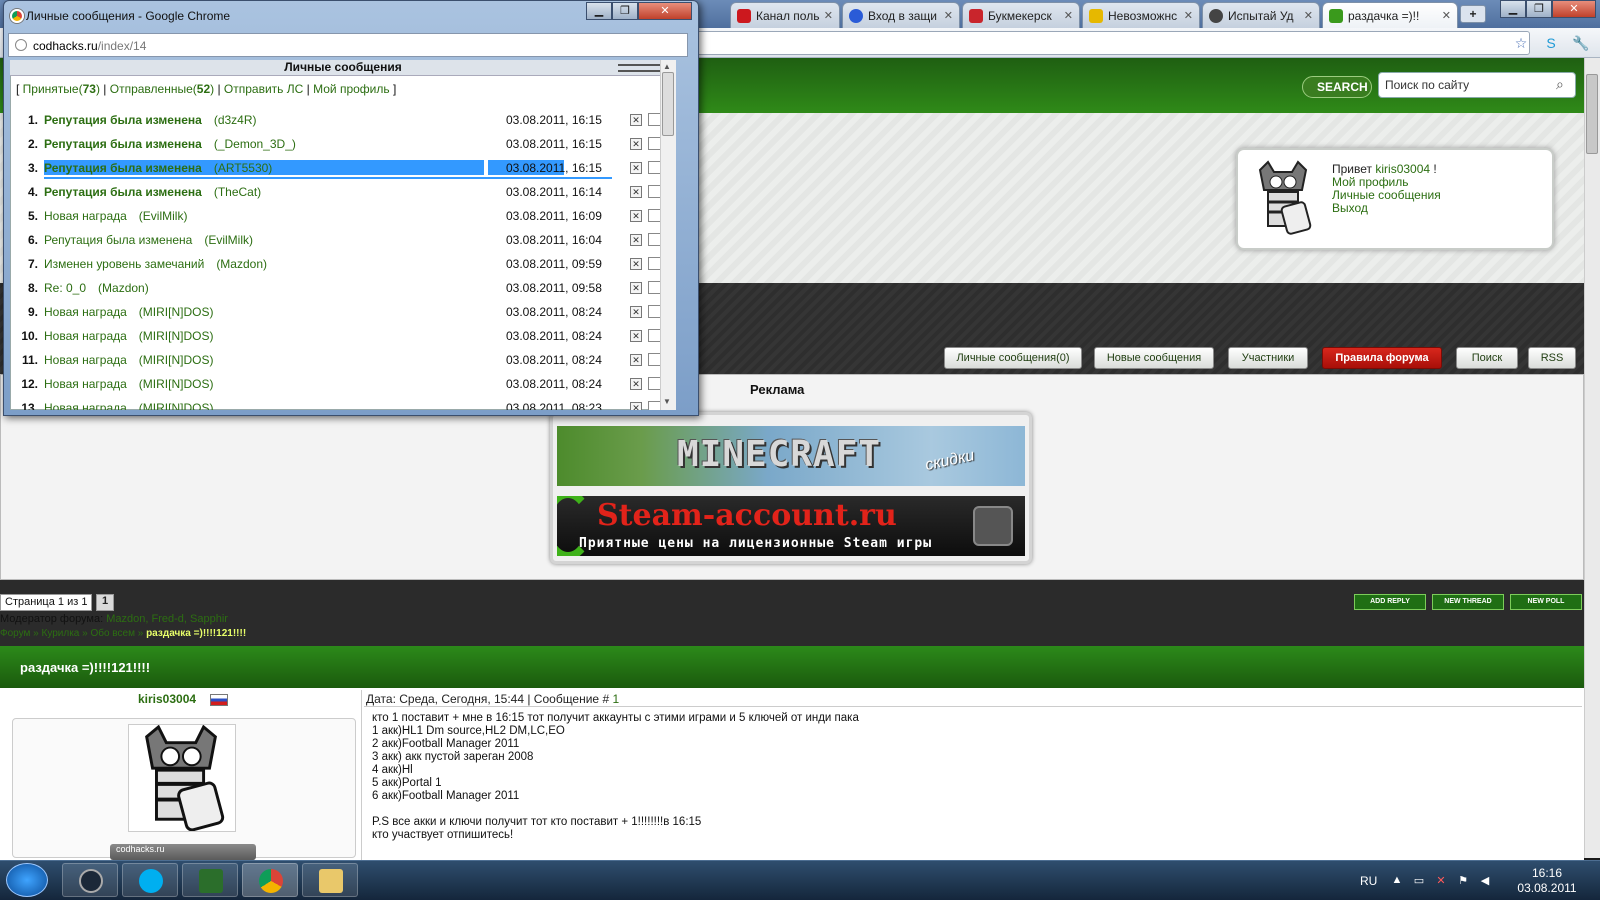 The image size is (1600, 900). Describe the element at coordinates (1402, 169) in the screenshot. I see `username-link: kiris03004` at that location.